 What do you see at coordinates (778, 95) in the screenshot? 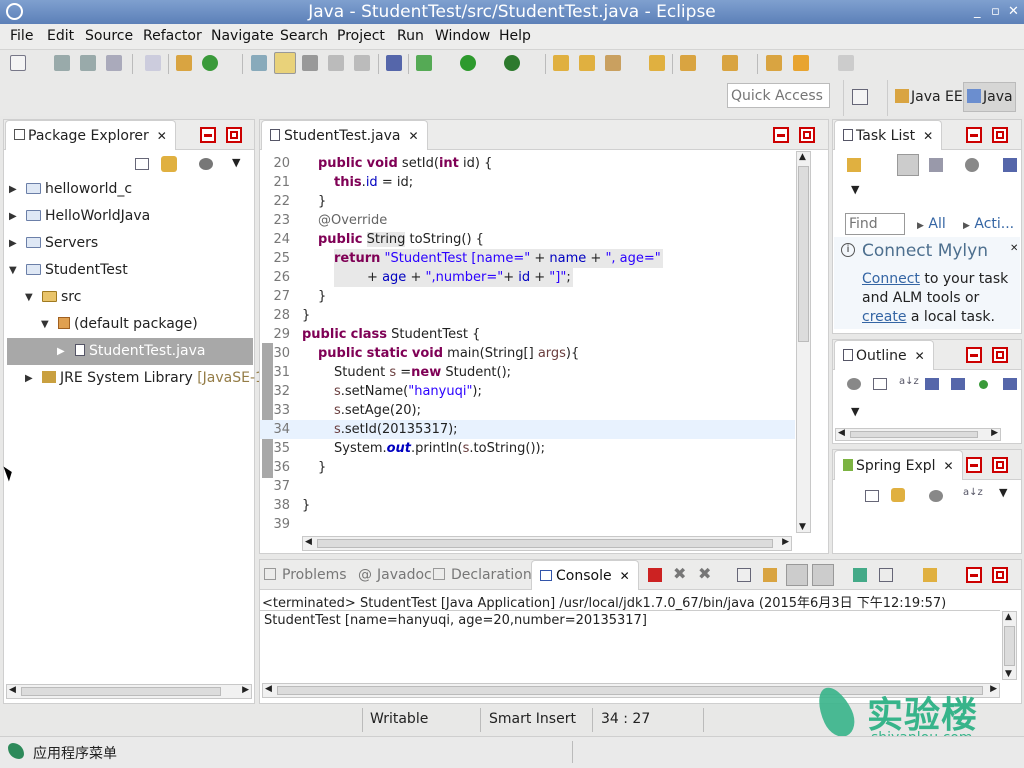
I see `quick-access-input` at bounding box center [778, 95].